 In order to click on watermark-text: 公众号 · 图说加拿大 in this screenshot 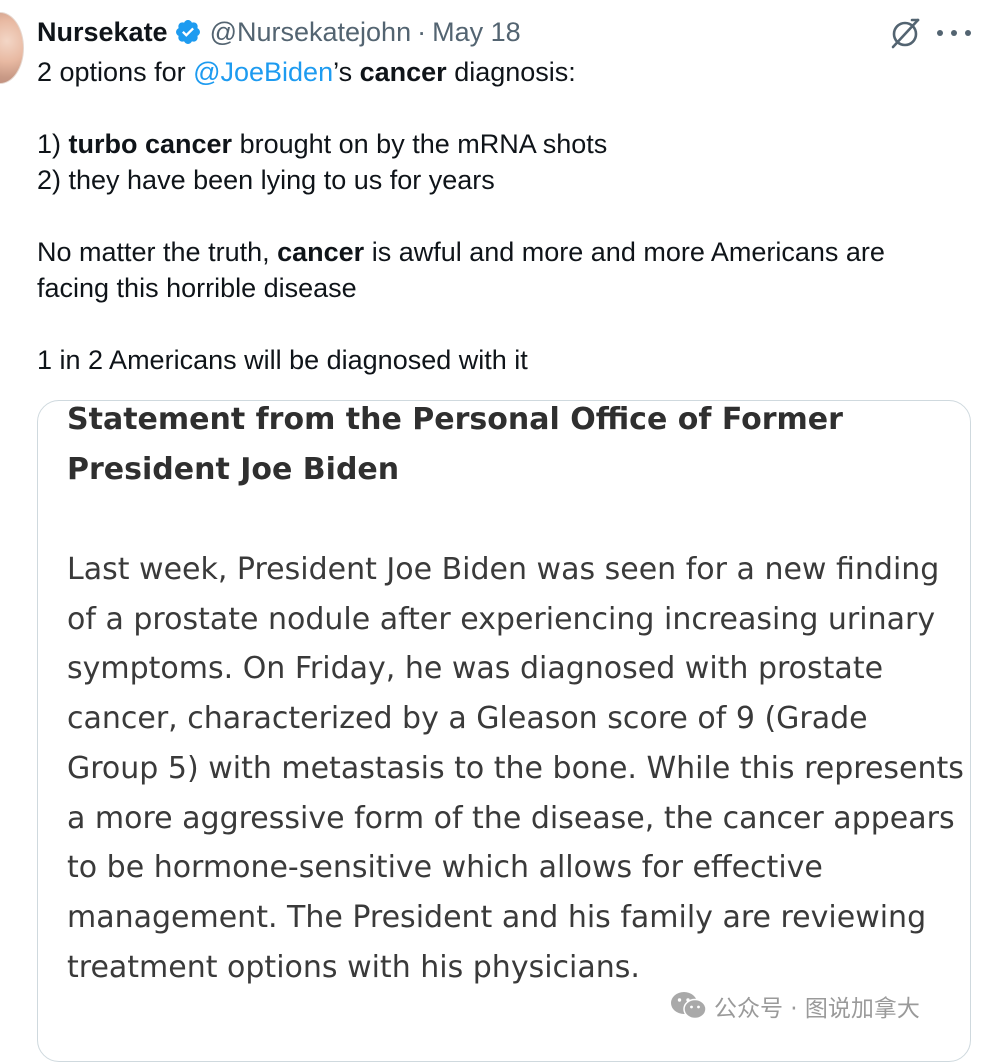, I will do `click(817, 1009)`.